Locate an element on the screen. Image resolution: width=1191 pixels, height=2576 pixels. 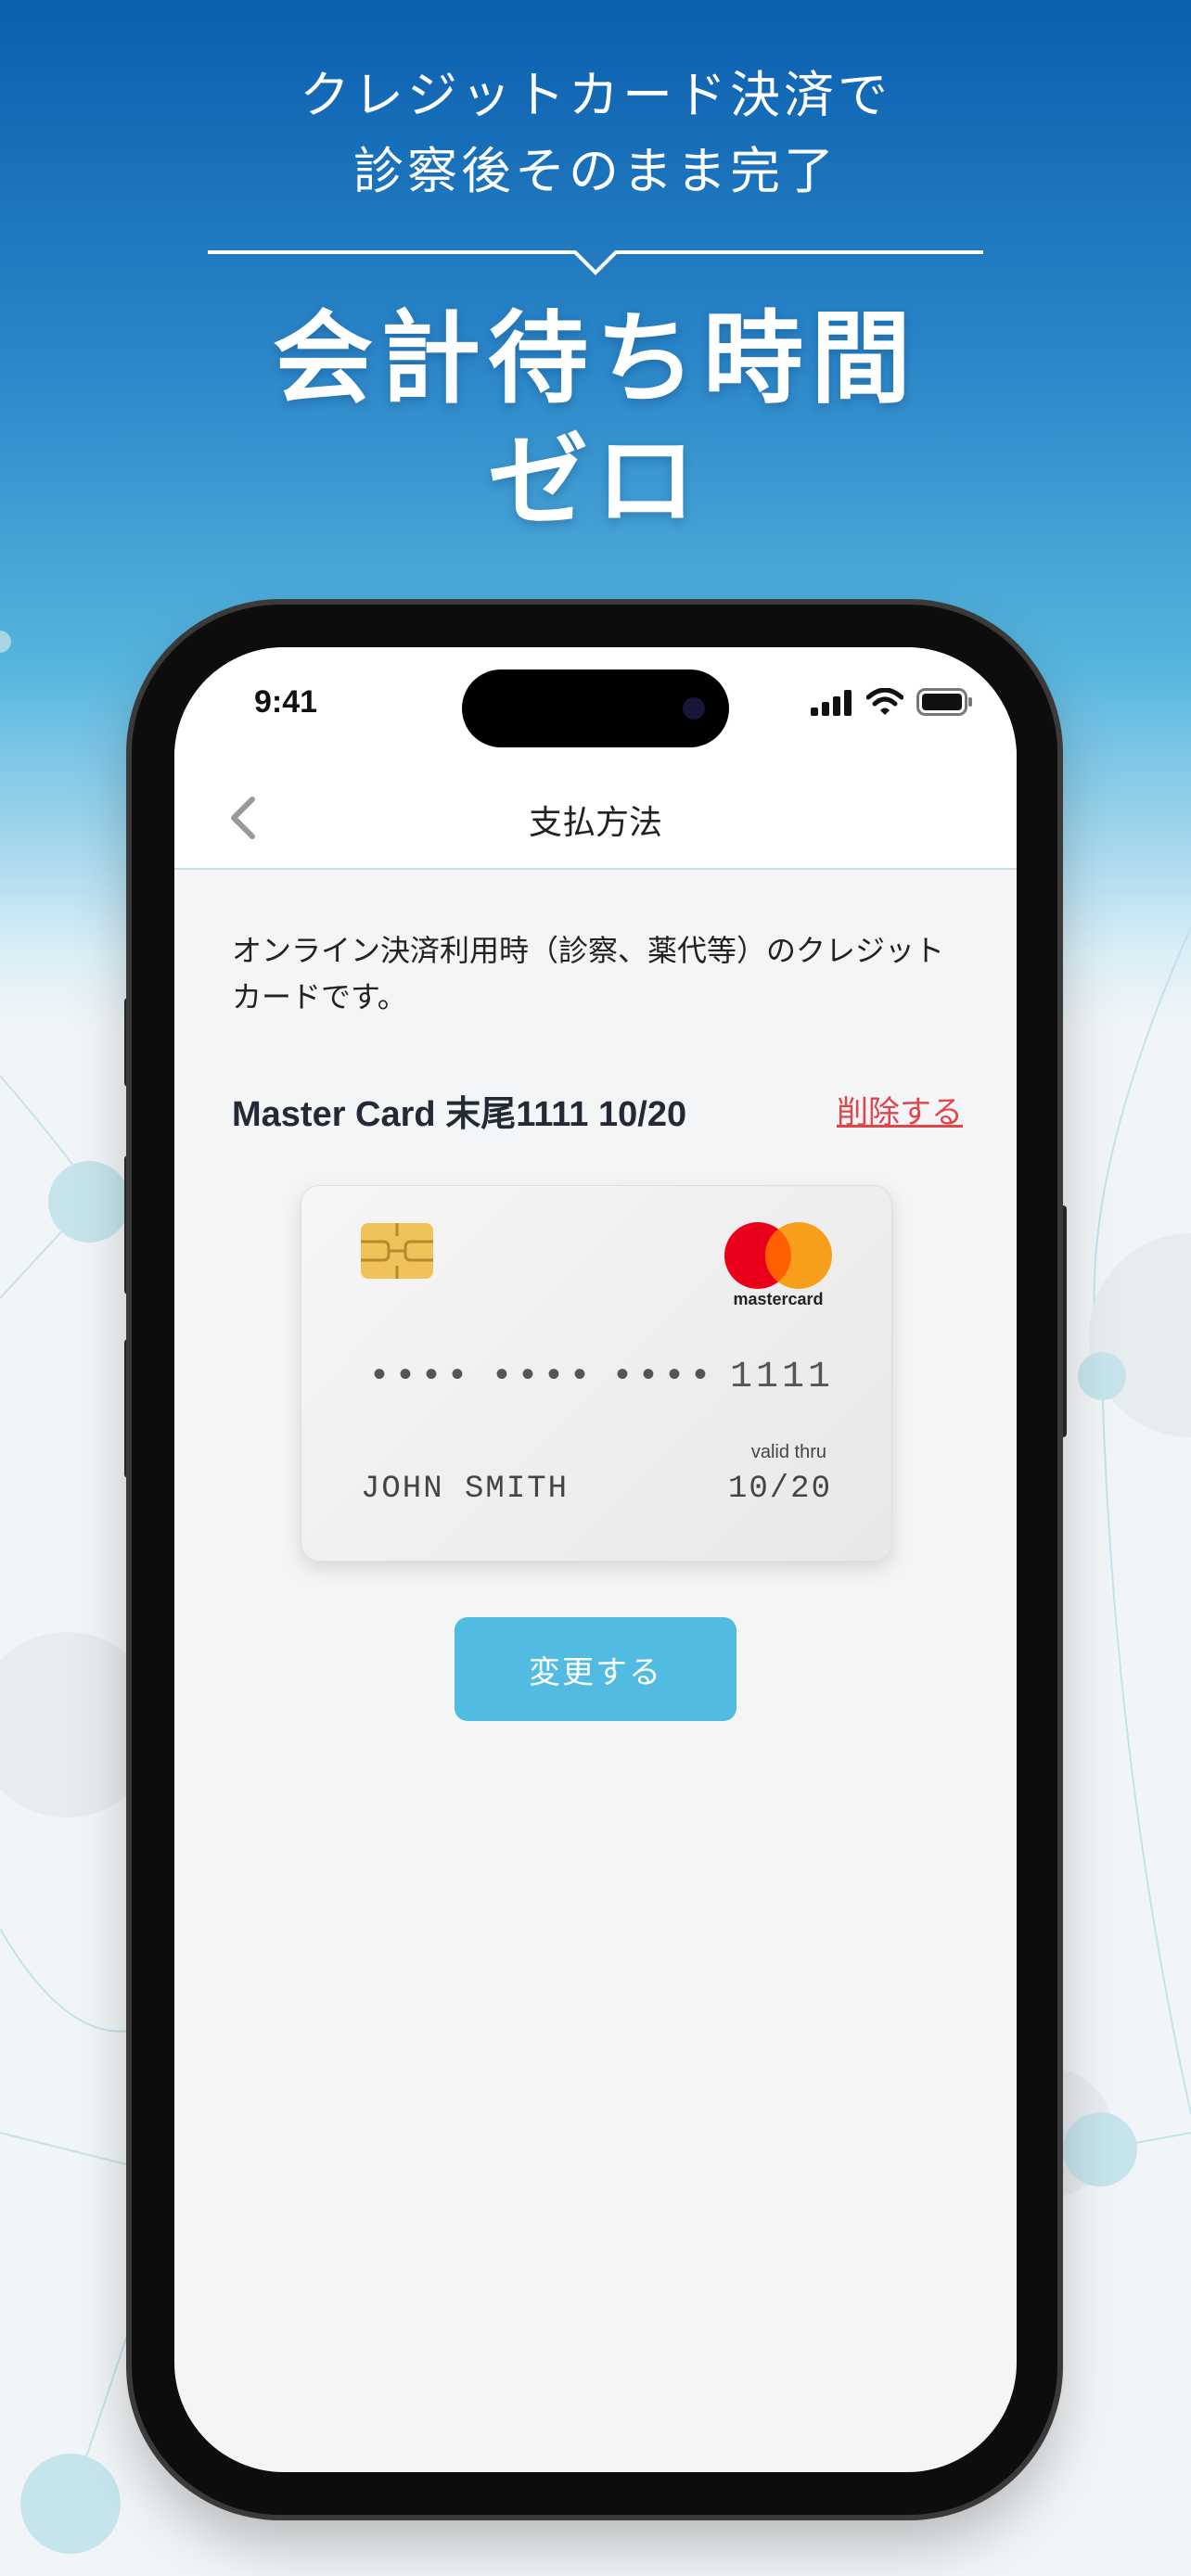
card-valid-thru-label: valid thru is located at coordinates (788, 1452).